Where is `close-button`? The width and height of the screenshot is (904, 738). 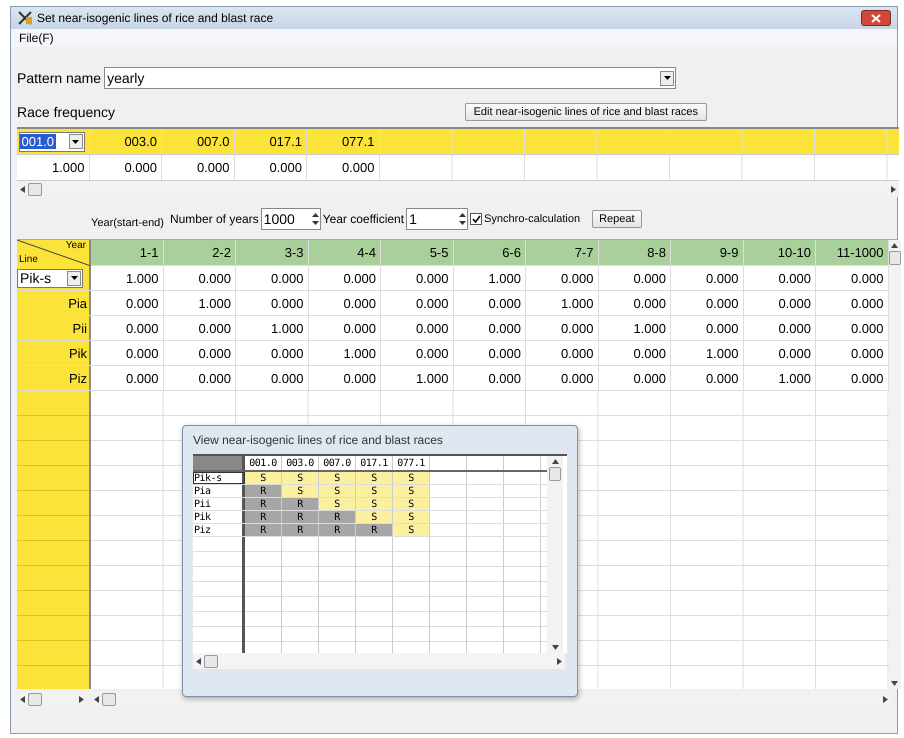
close-button is located at coordinates (876, 18).